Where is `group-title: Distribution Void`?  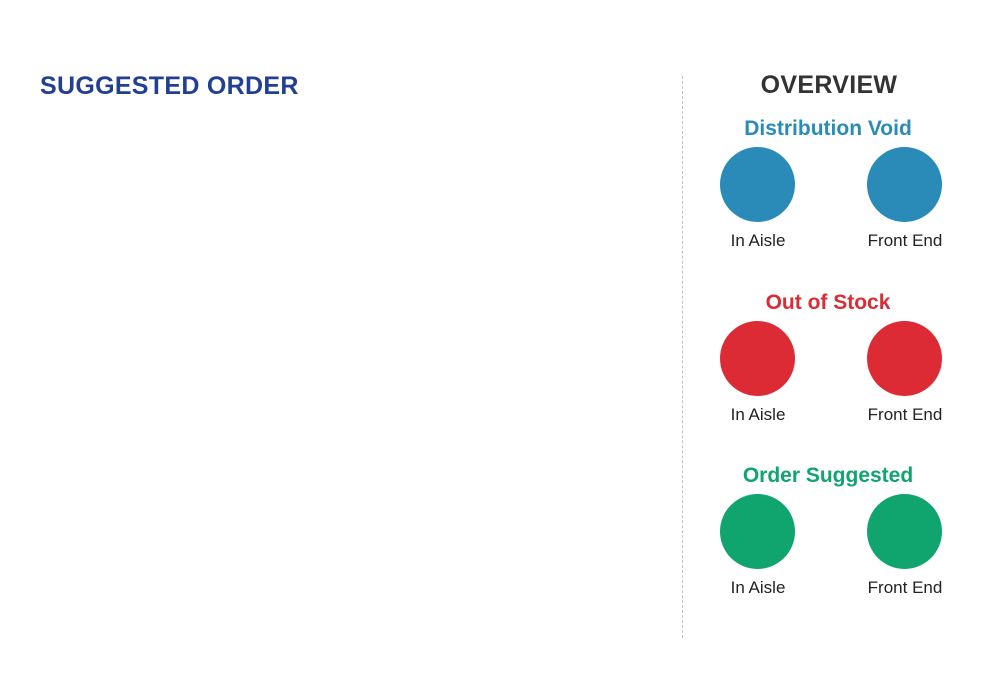
group-title: Distribution Void is located at coordinates (828, 128).